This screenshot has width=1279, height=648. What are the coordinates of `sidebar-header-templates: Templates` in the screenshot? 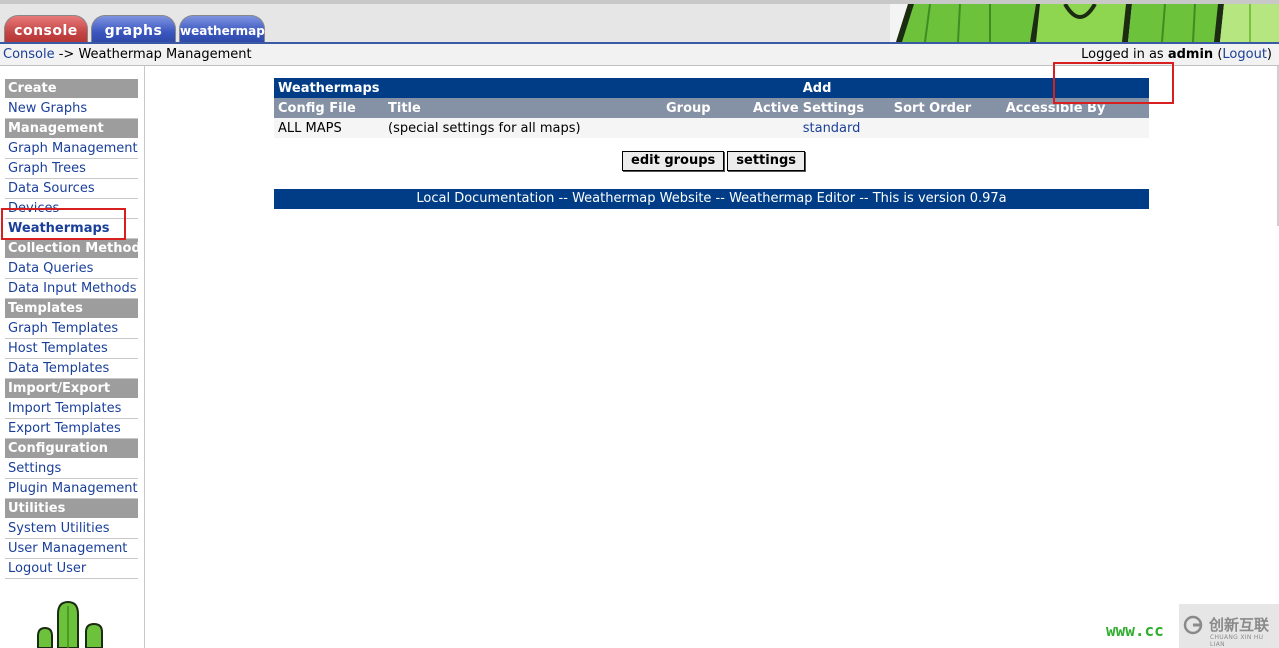 It's located at (71, 308).